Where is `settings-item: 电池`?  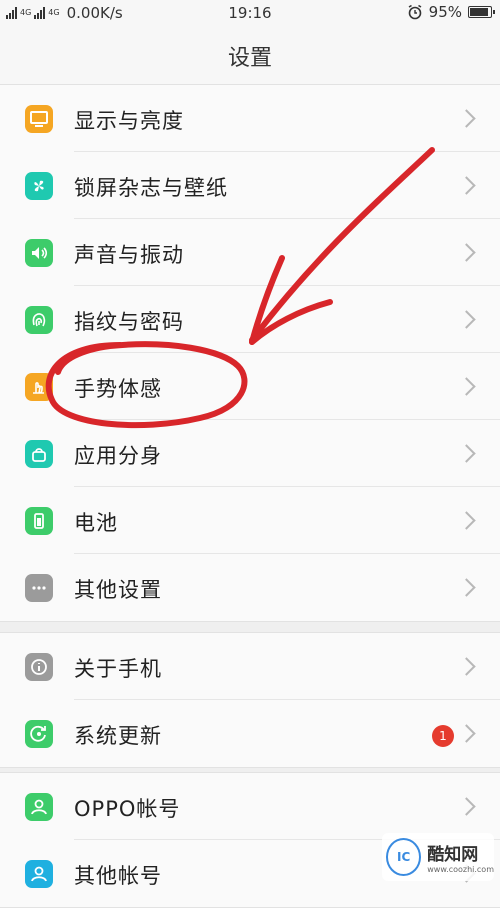 settings-item: 电池 is located at coordinates (250, 520).